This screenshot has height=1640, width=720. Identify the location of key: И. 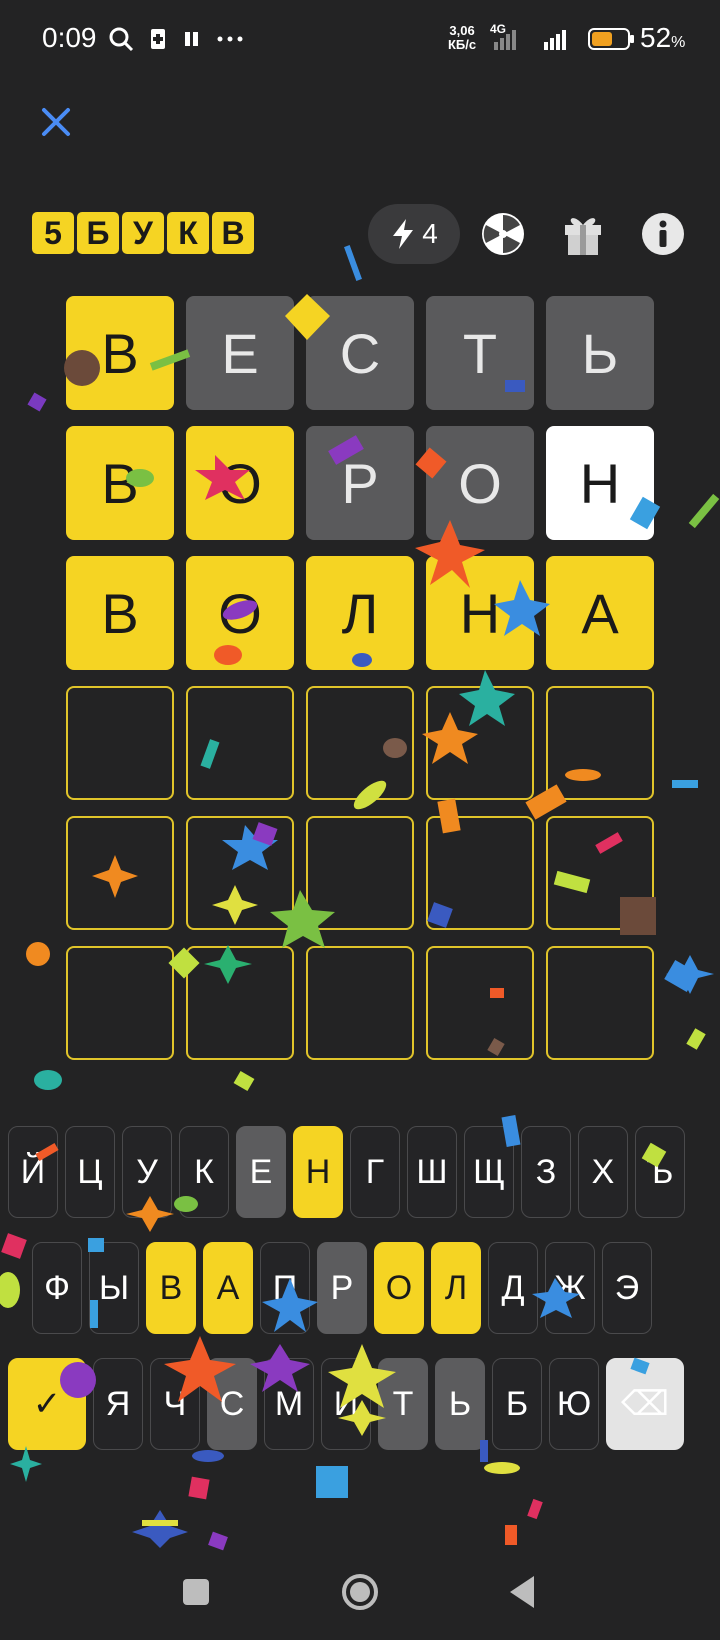
(346, 1404).